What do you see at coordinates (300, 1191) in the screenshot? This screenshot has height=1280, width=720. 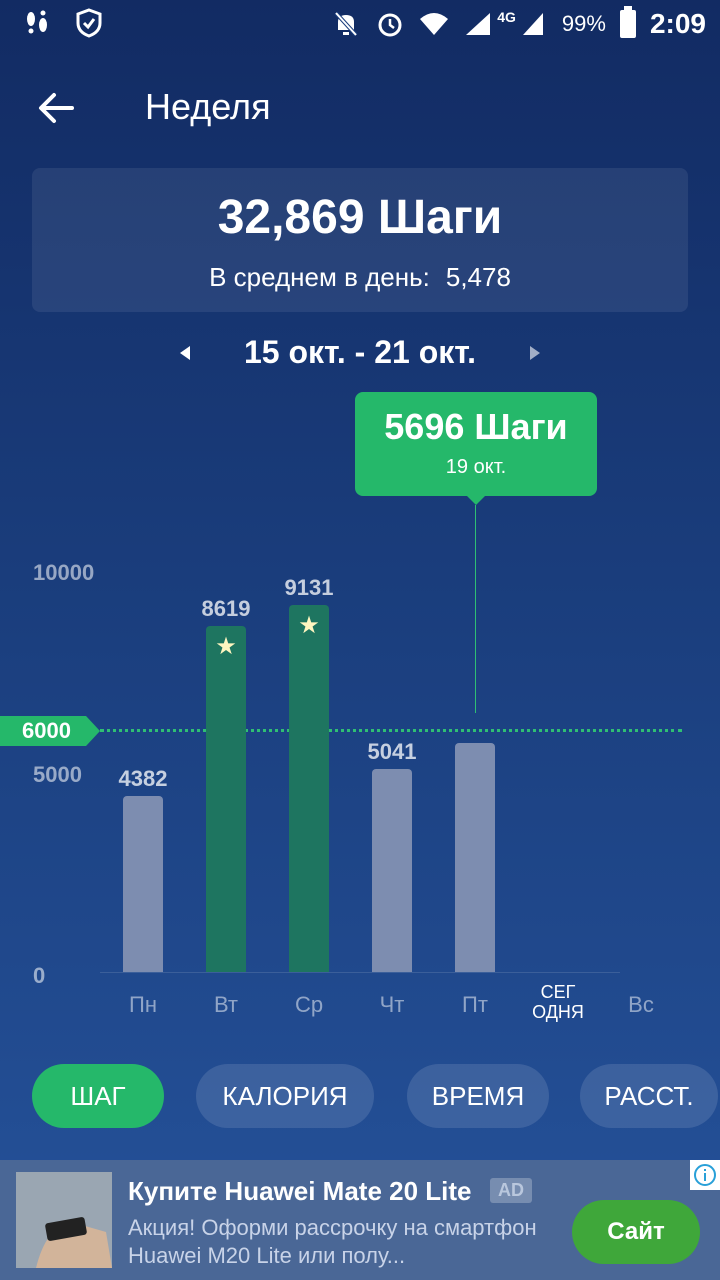 I see `ad-title: Купите Huawei Mate 20 Lite` at bounding box center [300, 1191].